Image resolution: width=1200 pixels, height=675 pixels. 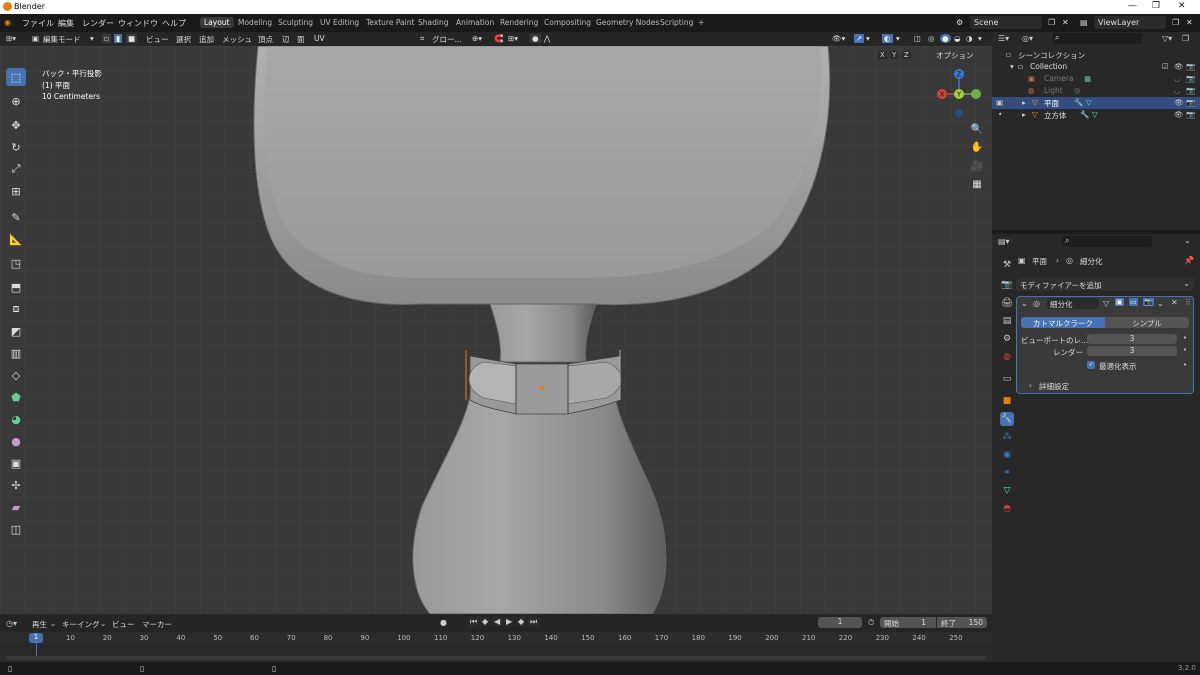 I want to click on scene-properties-icon: ⚙, so click(x=1007, y=339).